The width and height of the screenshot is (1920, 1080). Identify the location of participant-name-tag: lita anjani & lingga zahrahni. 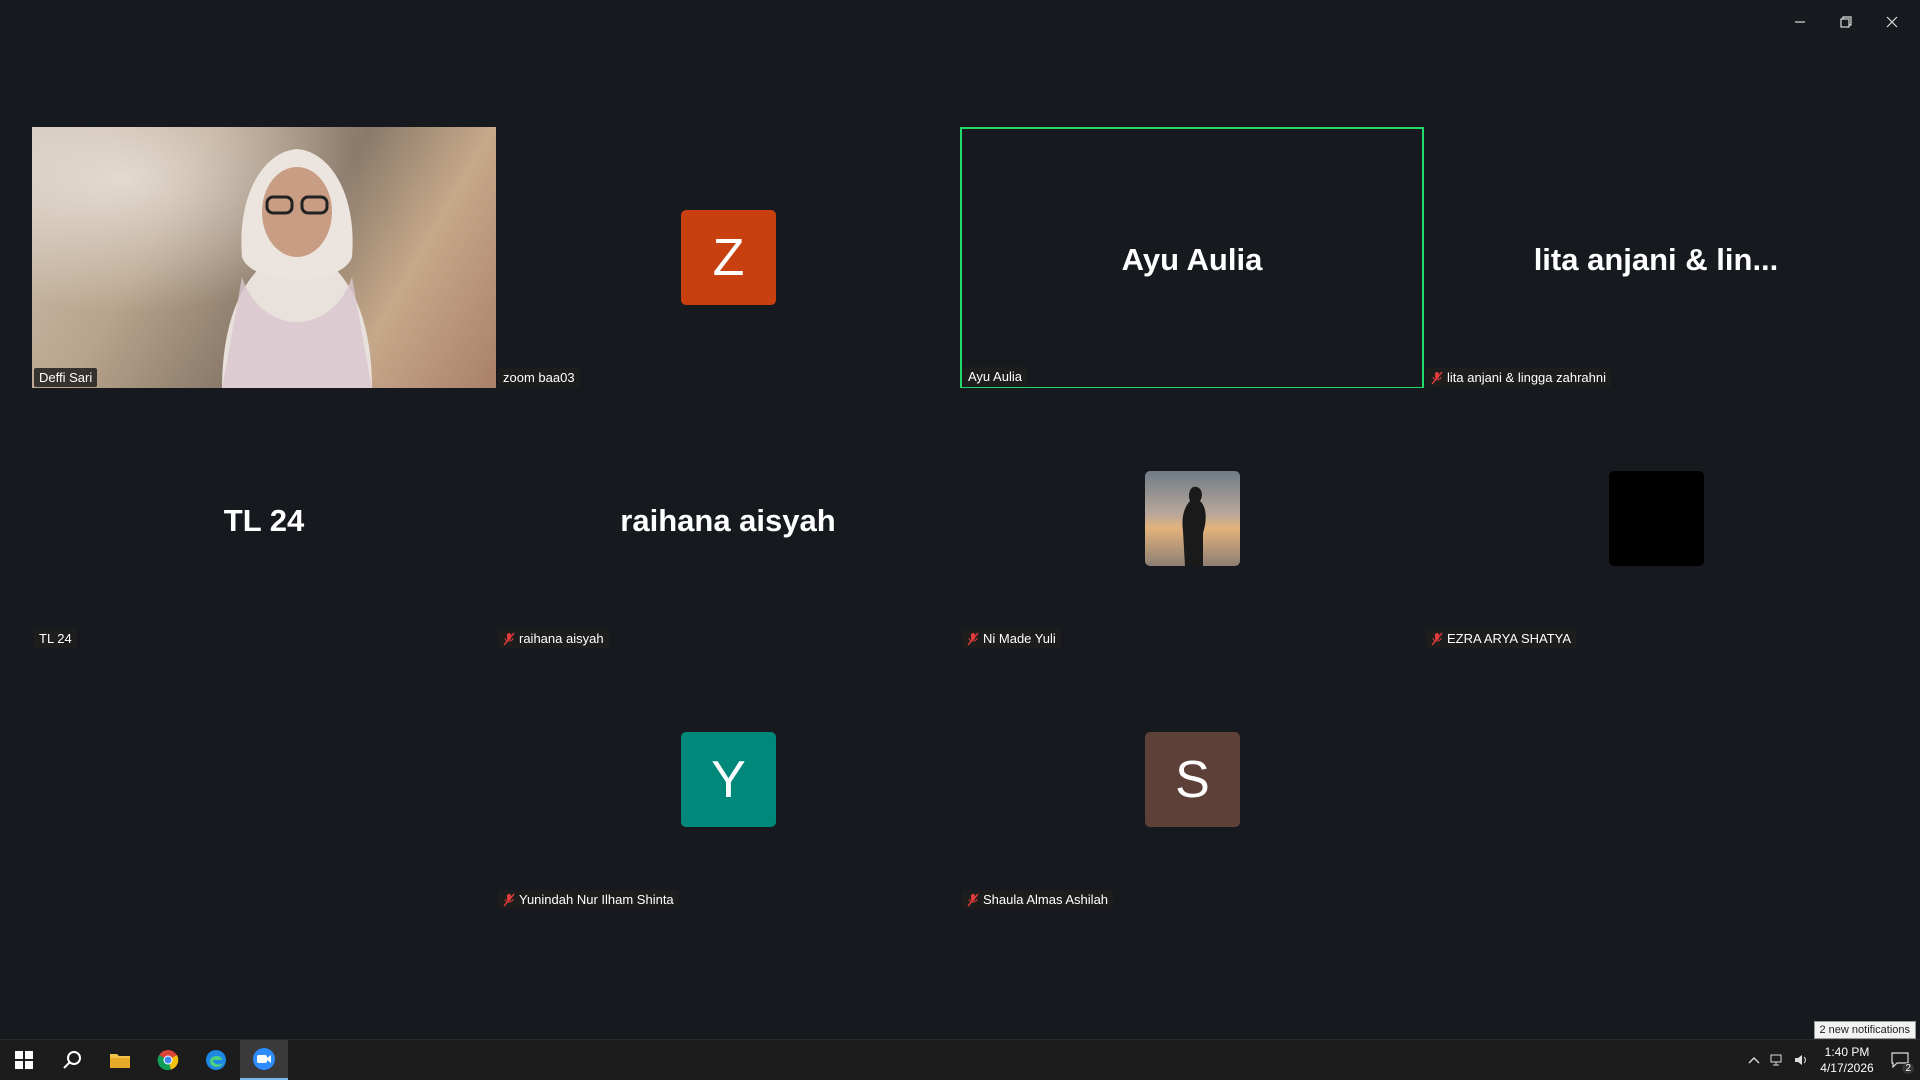
(1518, 377).